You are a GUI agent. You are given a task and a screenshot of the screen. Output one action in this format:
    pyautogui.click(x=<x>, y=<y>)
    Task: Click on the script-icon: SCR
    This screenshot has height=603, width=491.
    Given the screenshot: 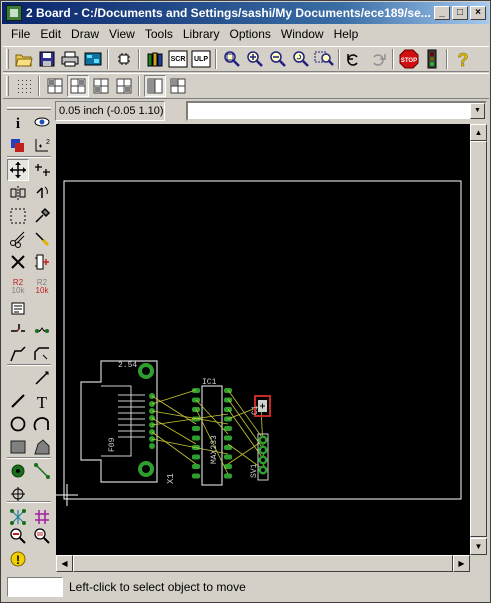 What is the action you would take?
    pyautogui.click(x=178, y=59)
    